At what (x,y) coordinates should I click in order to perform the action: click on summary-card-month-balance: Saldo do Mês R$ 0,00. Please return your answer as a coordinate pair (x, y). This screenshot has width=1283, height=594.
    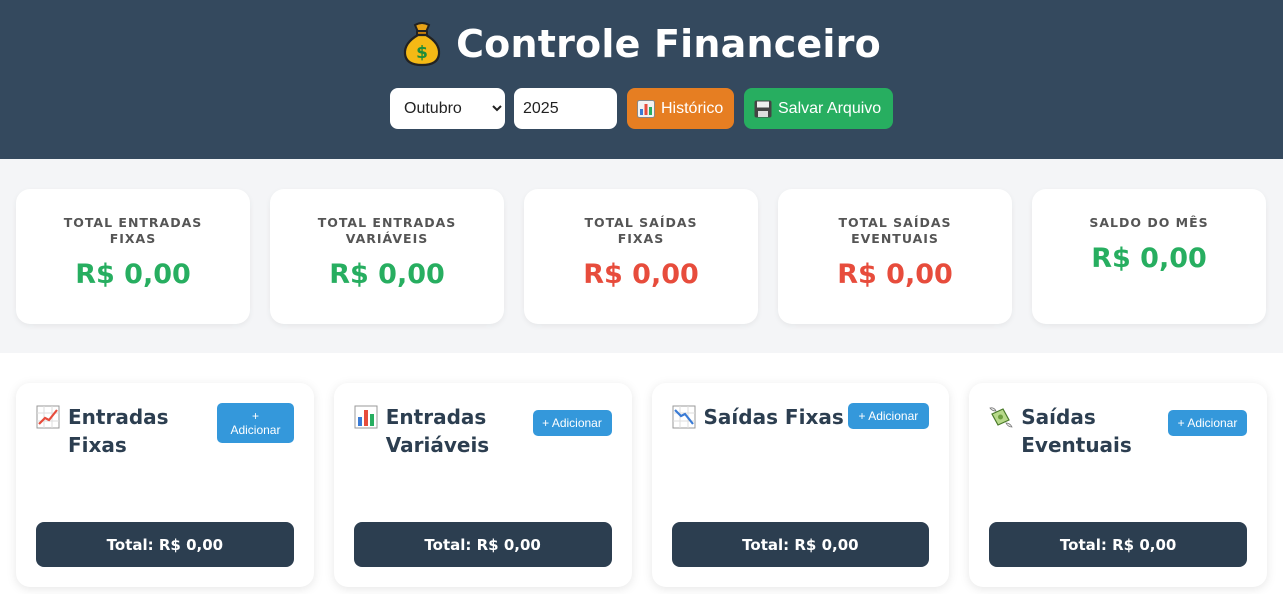
    Looking at the image, I should click on (1149, 256).